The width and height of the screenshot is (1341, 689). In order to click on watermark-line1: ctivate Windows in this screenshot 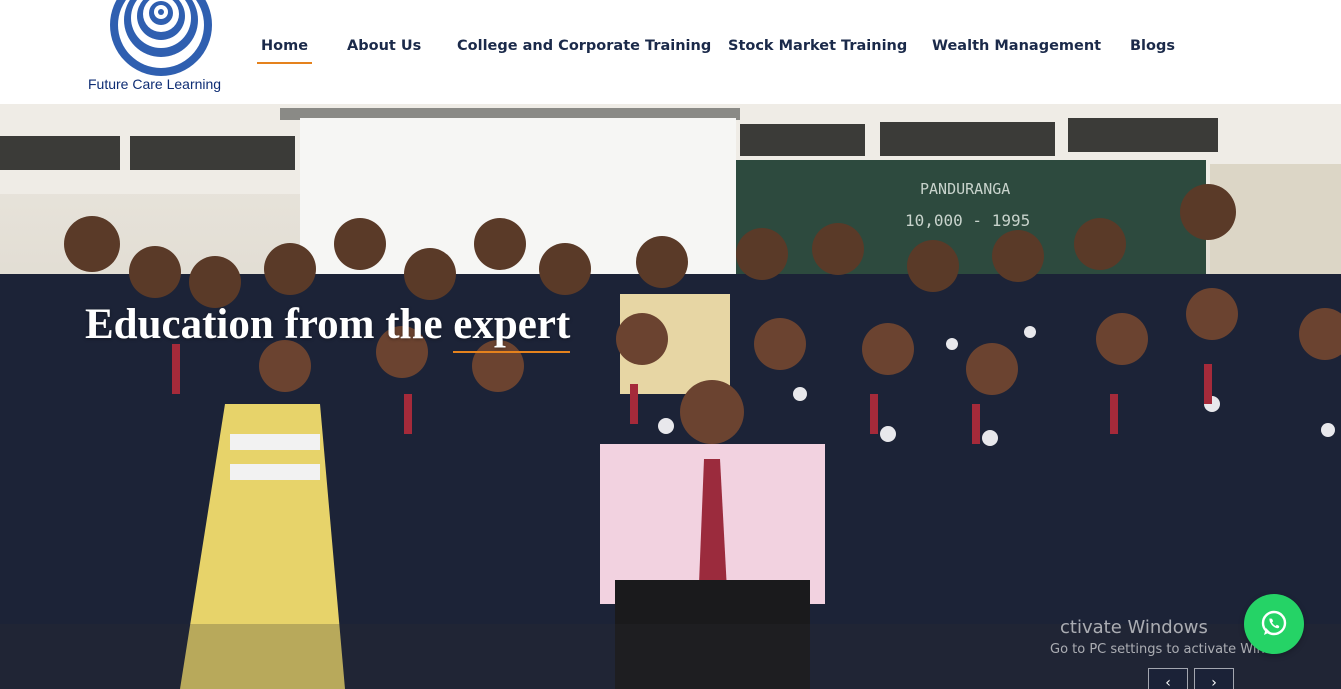, I will do `click(1134, 627)`.